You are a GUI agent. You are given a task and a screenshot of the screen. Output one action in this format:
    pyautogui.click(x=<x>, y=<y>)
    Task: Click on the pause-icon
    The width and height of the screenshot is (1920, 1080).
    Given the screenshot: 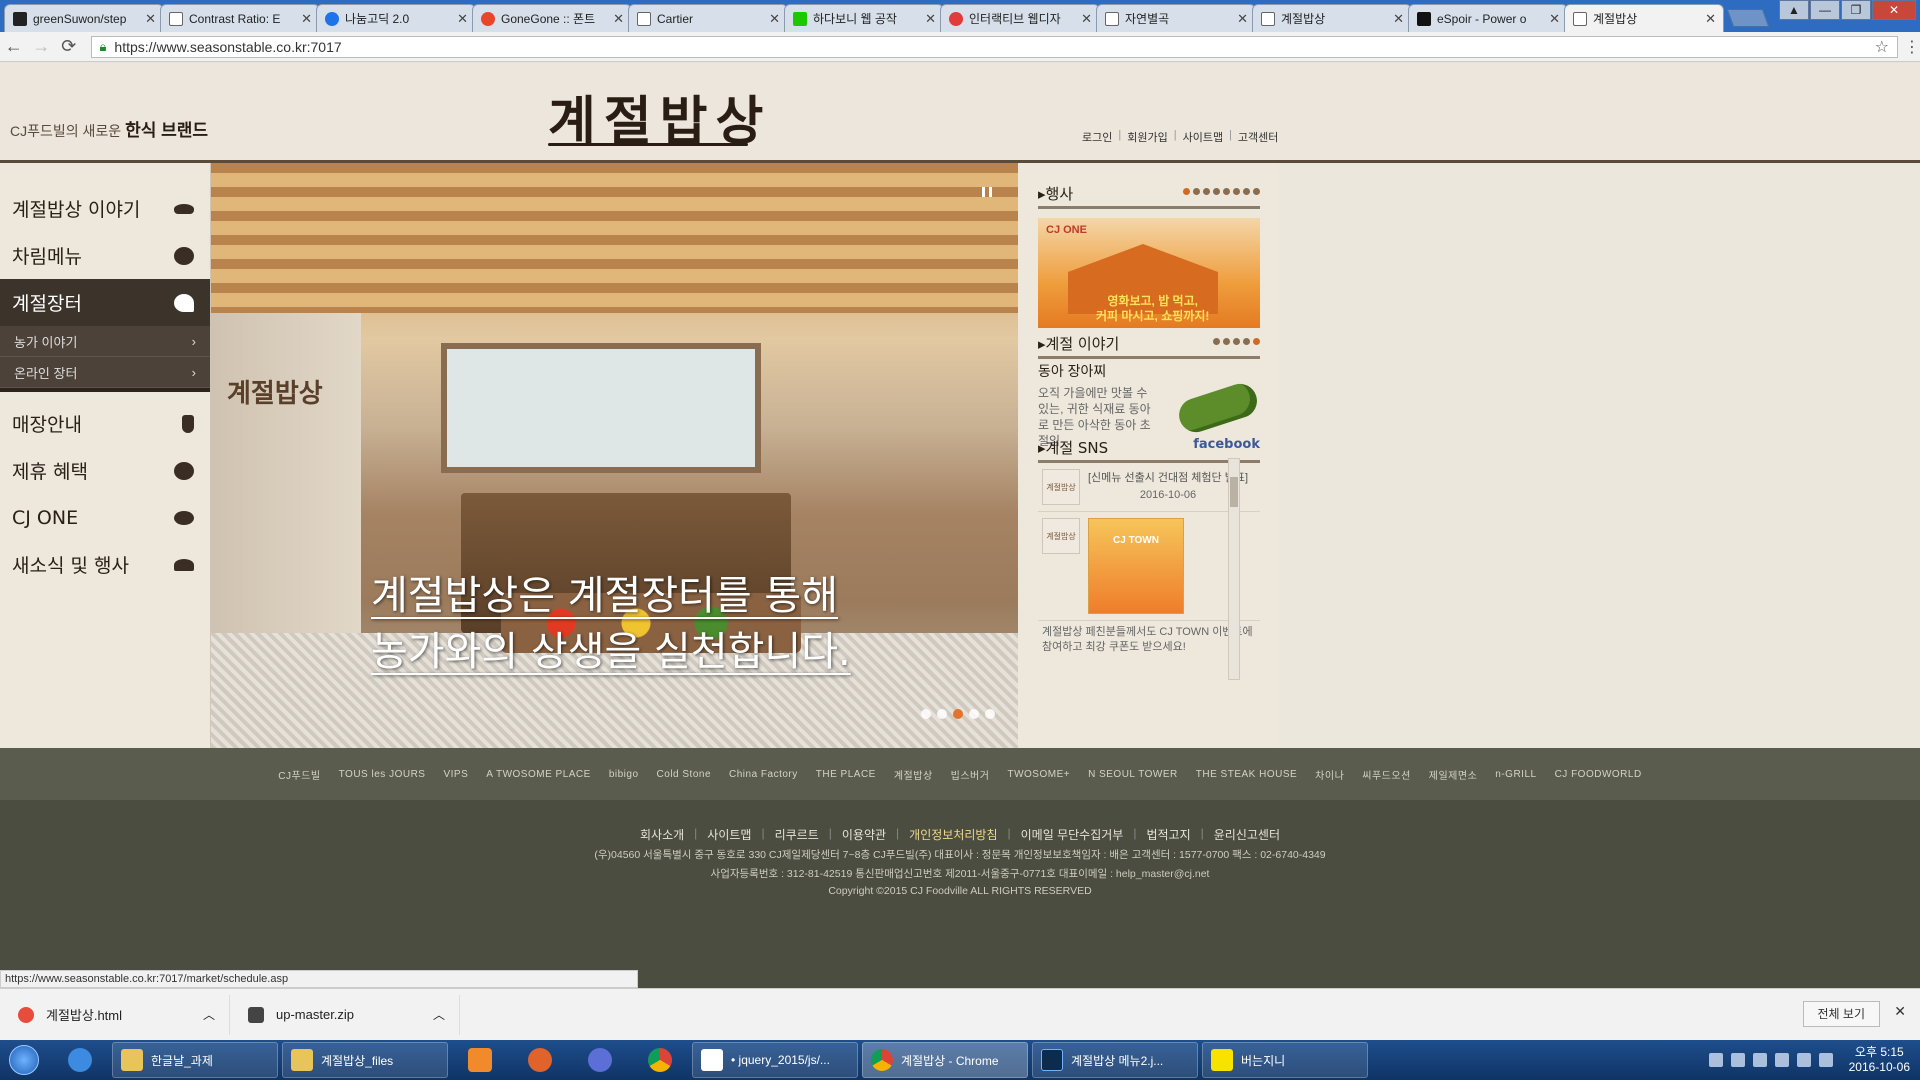 What is the action you would take?
    pyautogui.click(x=987, y=192)
    